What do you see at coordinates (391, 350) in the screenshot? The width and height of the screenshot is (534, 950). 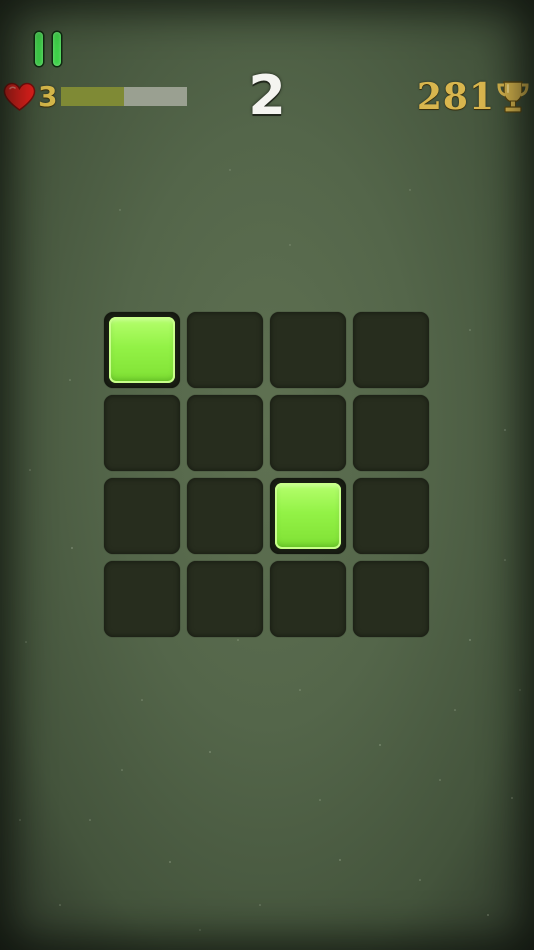 I see `grid-tile-r0c3` at bounding box center [391, 350].